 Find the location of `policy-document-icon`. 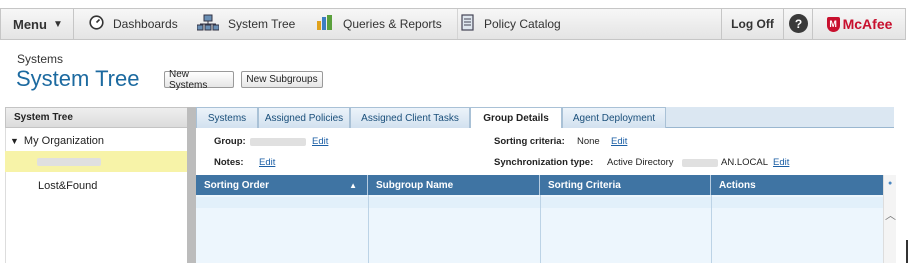

policy-document-icon is located at coordinates (468, 24).